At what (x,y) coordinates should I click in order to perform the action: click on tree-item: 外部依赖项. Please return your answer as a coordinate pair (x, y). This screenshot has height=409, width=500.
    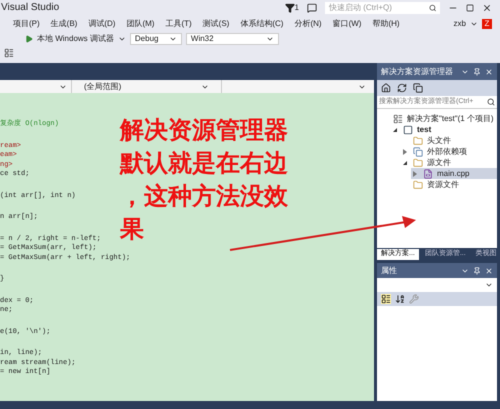
    Looking at the image, I should click on (449, 151).